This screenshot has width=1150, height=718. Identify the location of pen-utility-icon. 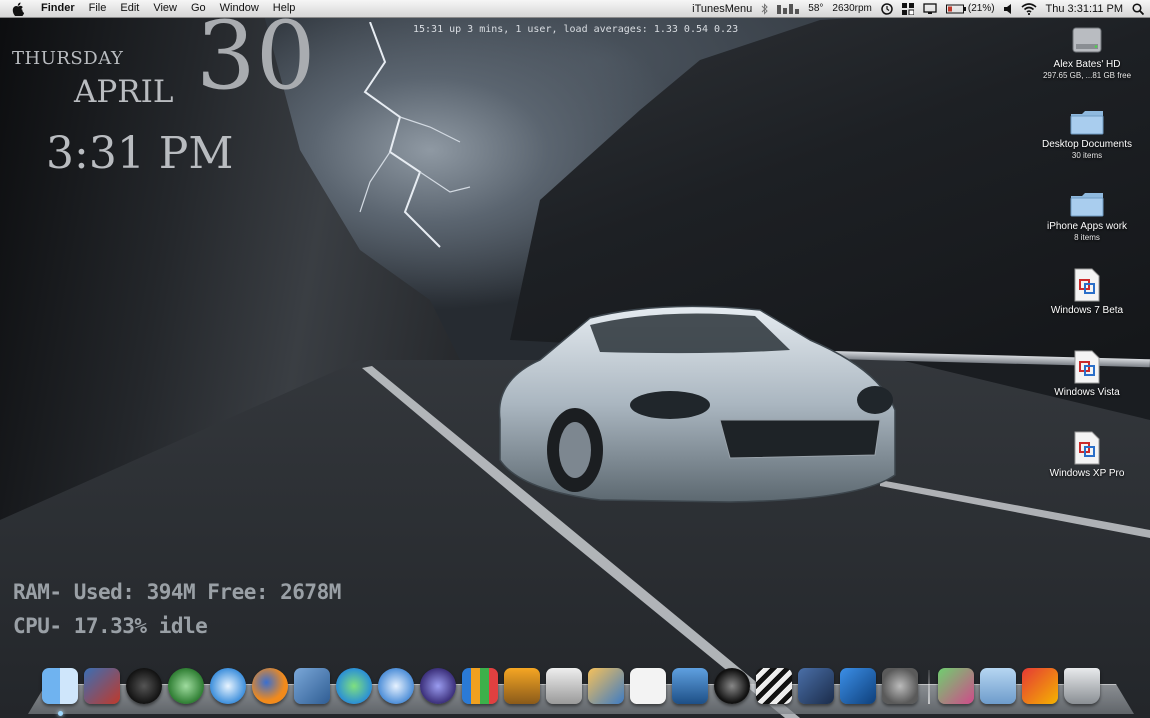
(438, 686).